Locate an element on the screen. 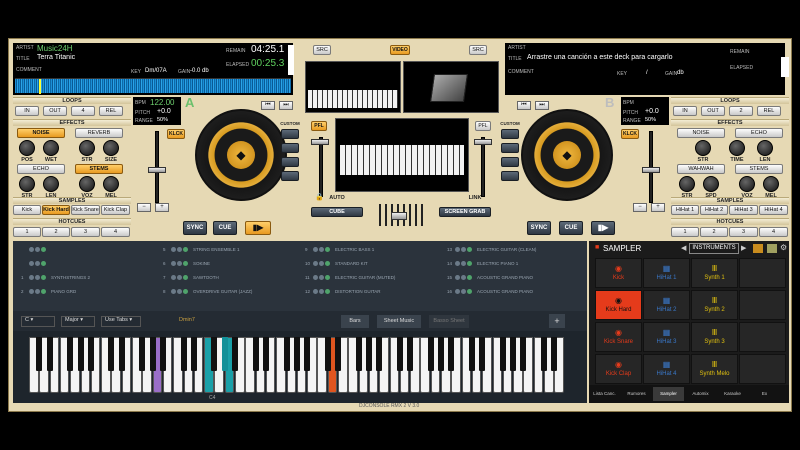  pitch-minus-a: − is located at coordinates (144, 207).